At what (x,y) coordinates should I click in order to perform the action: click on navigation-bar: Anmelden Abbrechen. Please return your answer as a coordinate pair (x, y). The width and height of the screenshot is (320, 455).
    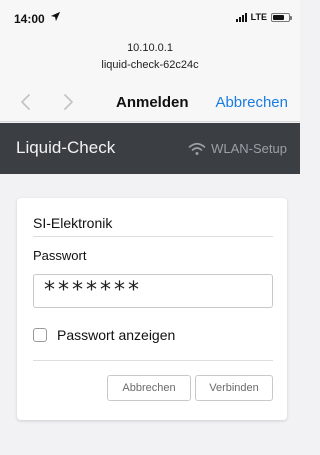
    Looking at the image, I should click on (150, 103).